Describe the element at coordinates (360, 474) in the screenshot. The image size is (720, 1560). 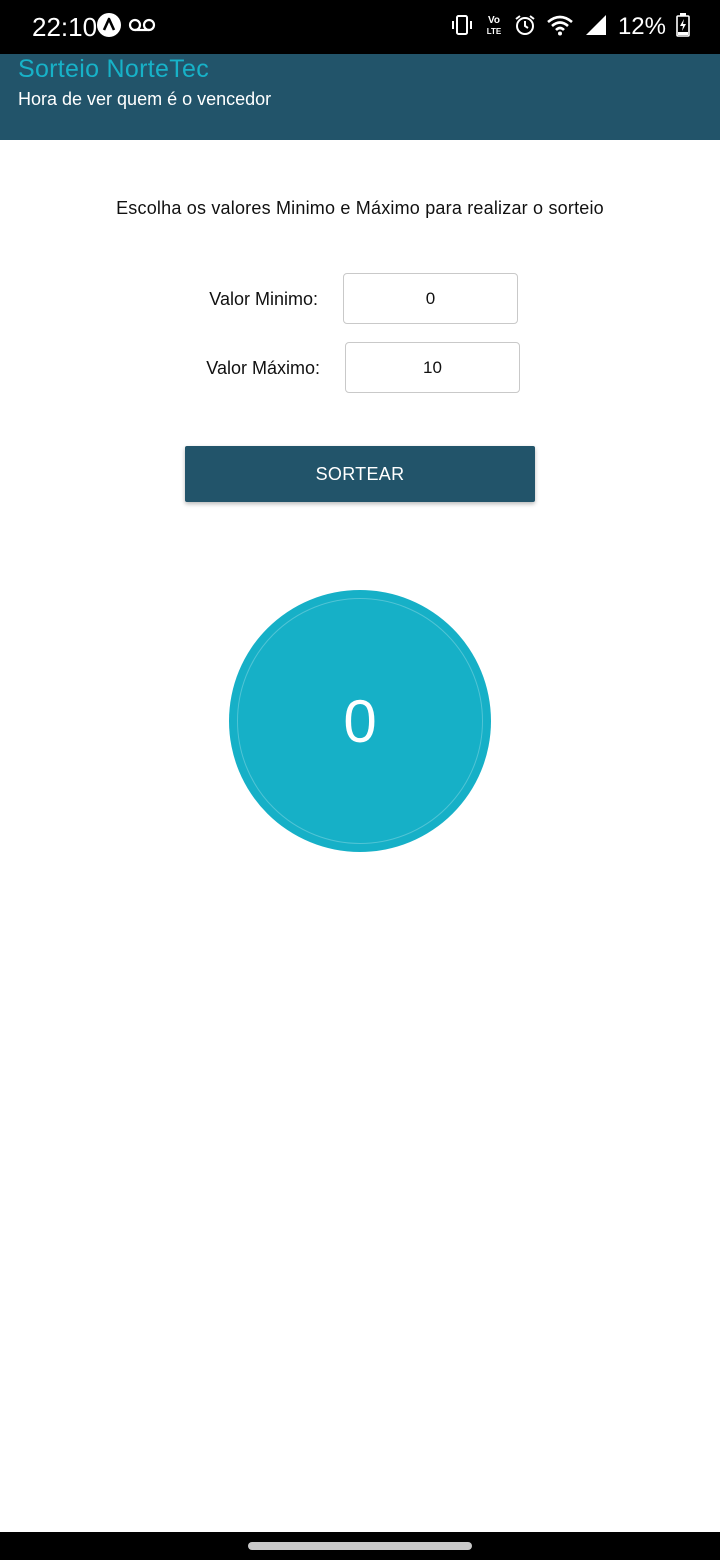
I see `draw-button: SORTEAR` at that location.